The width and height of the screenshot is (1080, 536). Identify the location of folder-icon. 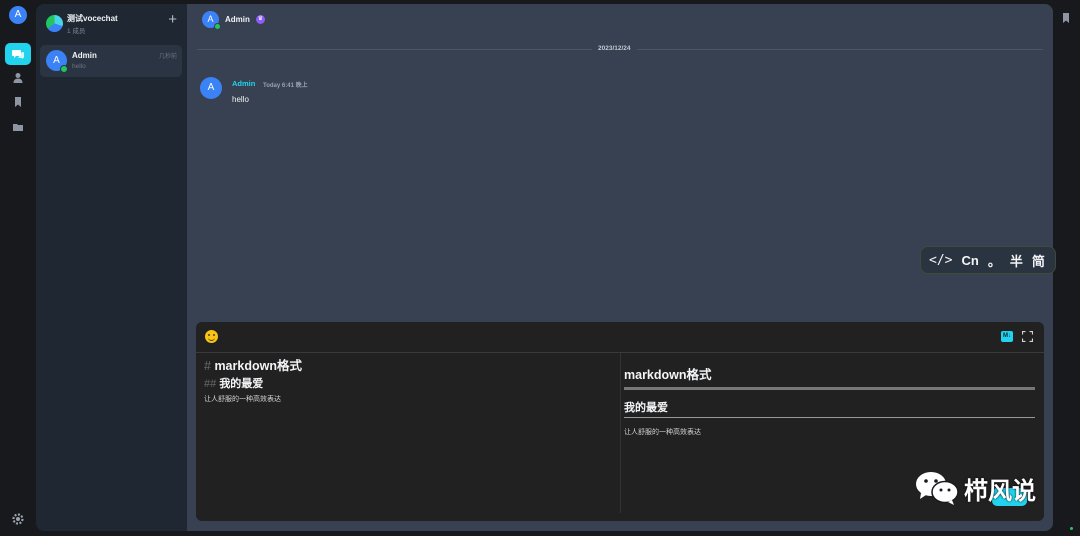
(18, 127).